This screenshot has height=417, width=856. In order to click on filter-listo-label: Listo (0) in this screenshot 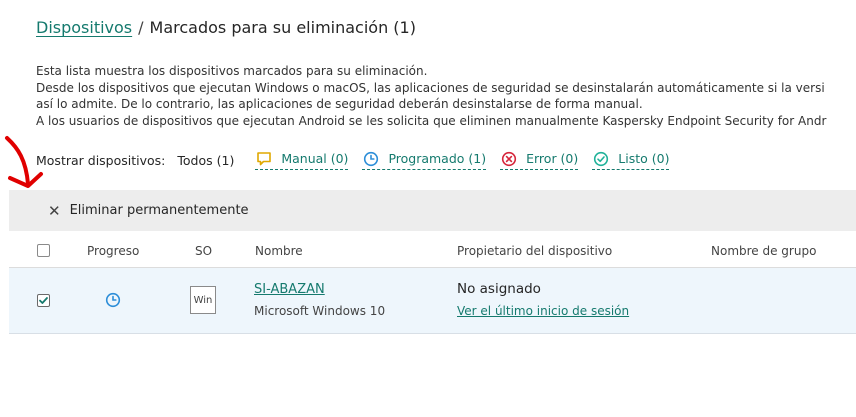, I will do `click(644, 158)`.